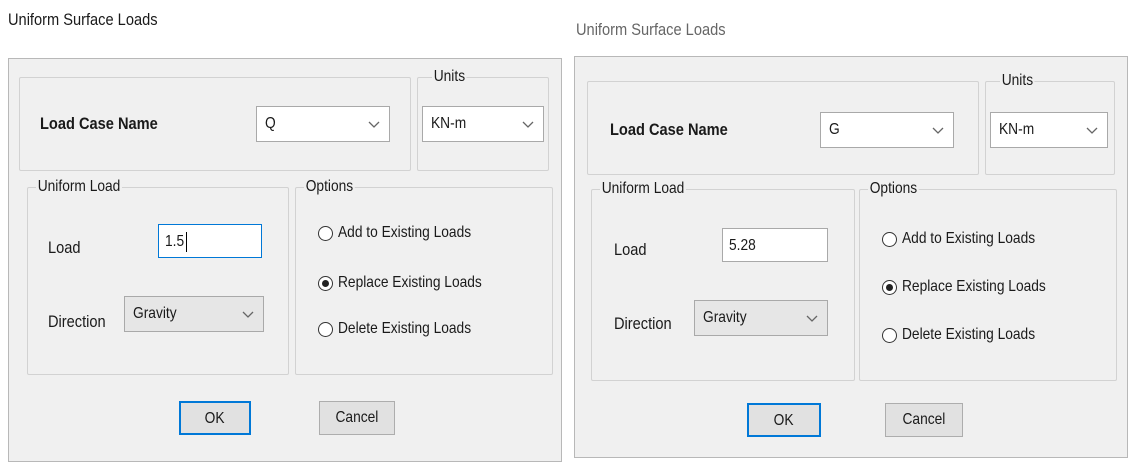  I want to click on load-case-name-dropdown: G, so click(887, 130).